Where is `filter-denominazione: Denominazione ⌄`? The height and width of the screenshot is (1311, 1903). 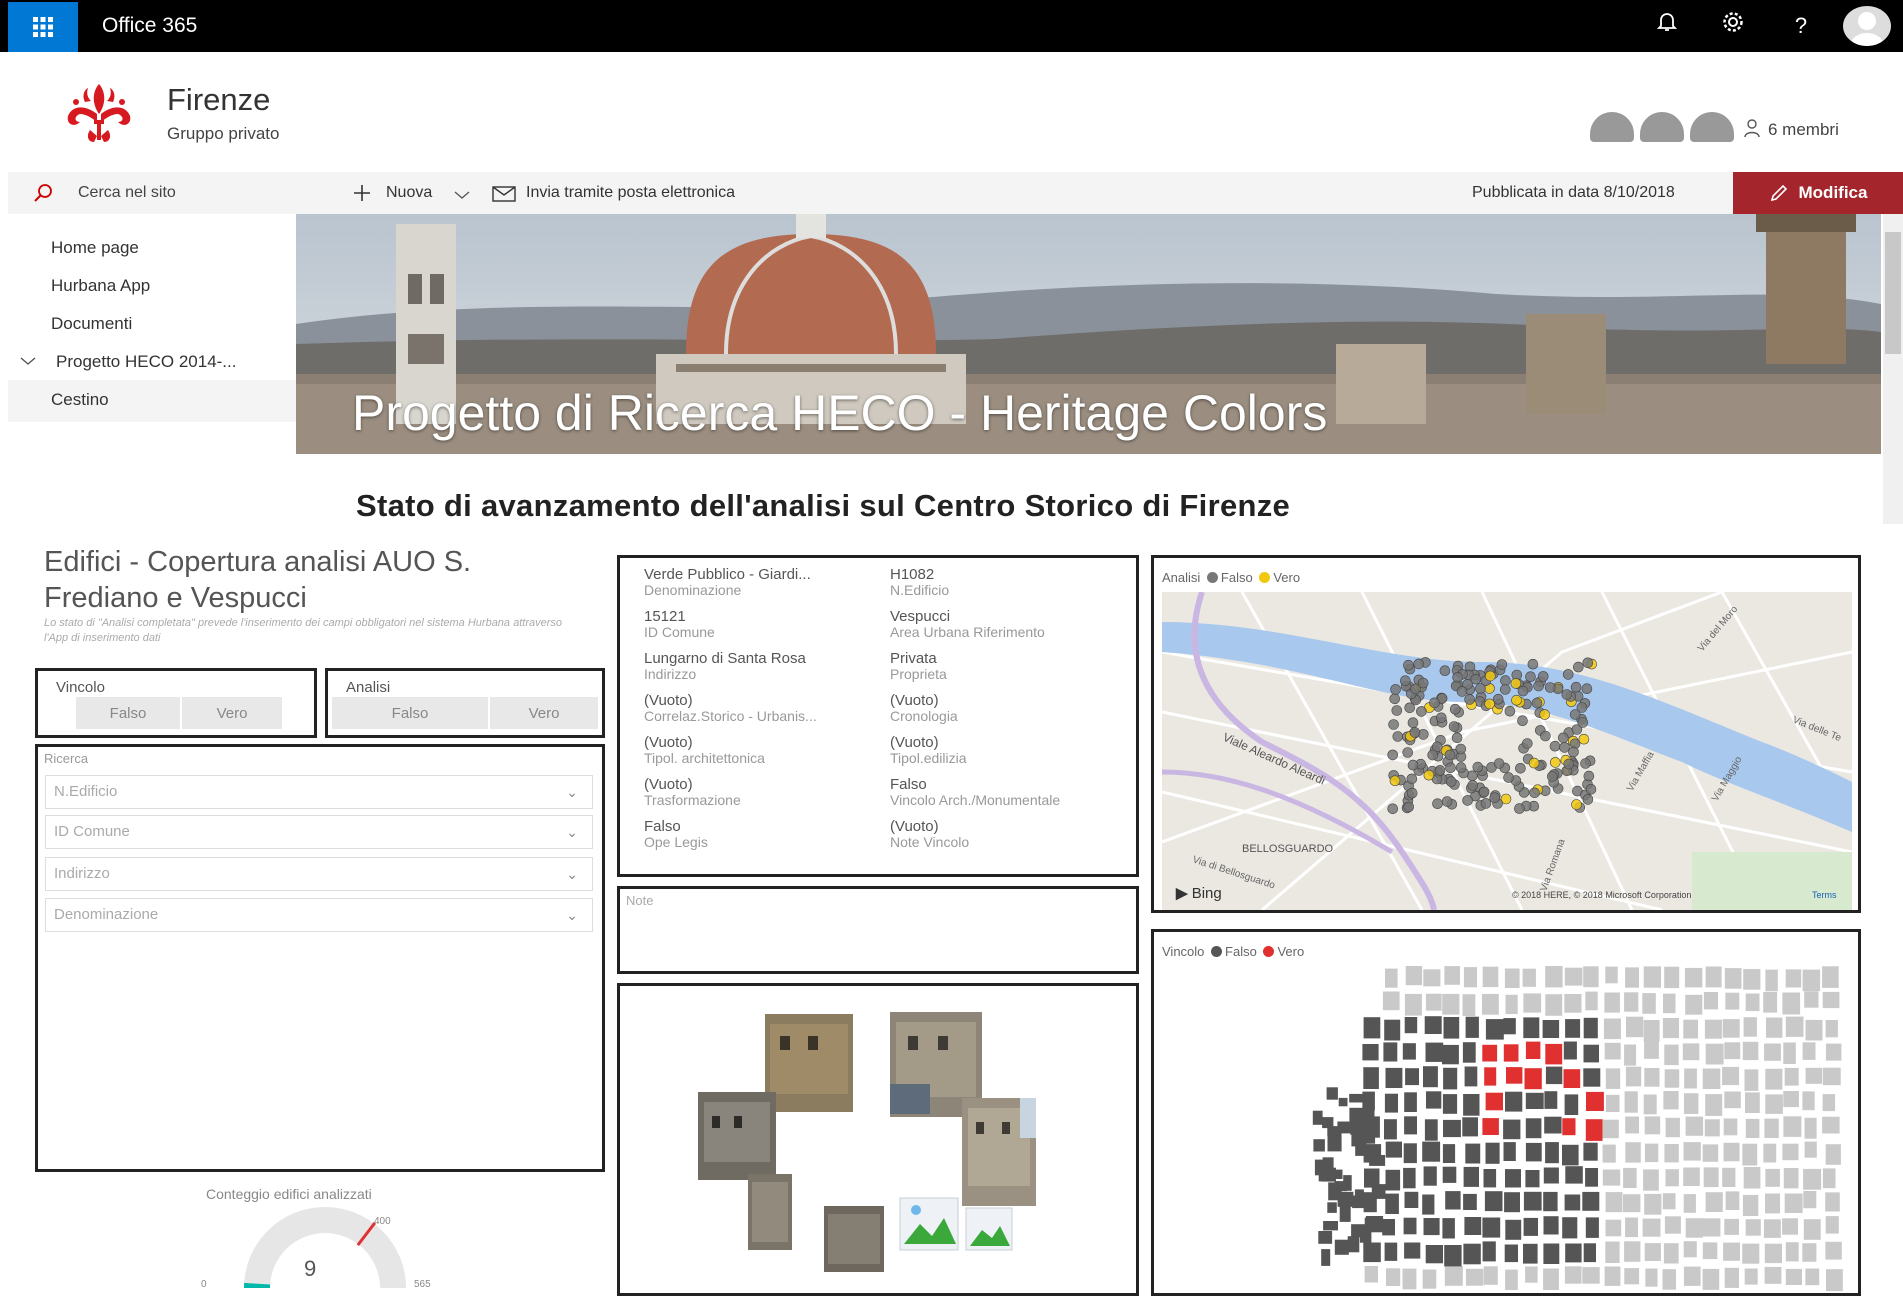
filter-denominazione: Denominazione ⌄ is located at coordinates (319, 915).